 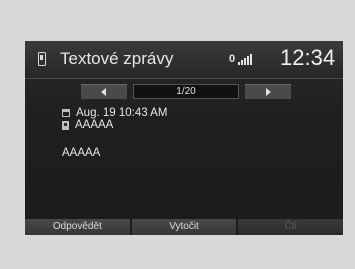 I want to click on message-count: 0, so click(x=232, y=59).